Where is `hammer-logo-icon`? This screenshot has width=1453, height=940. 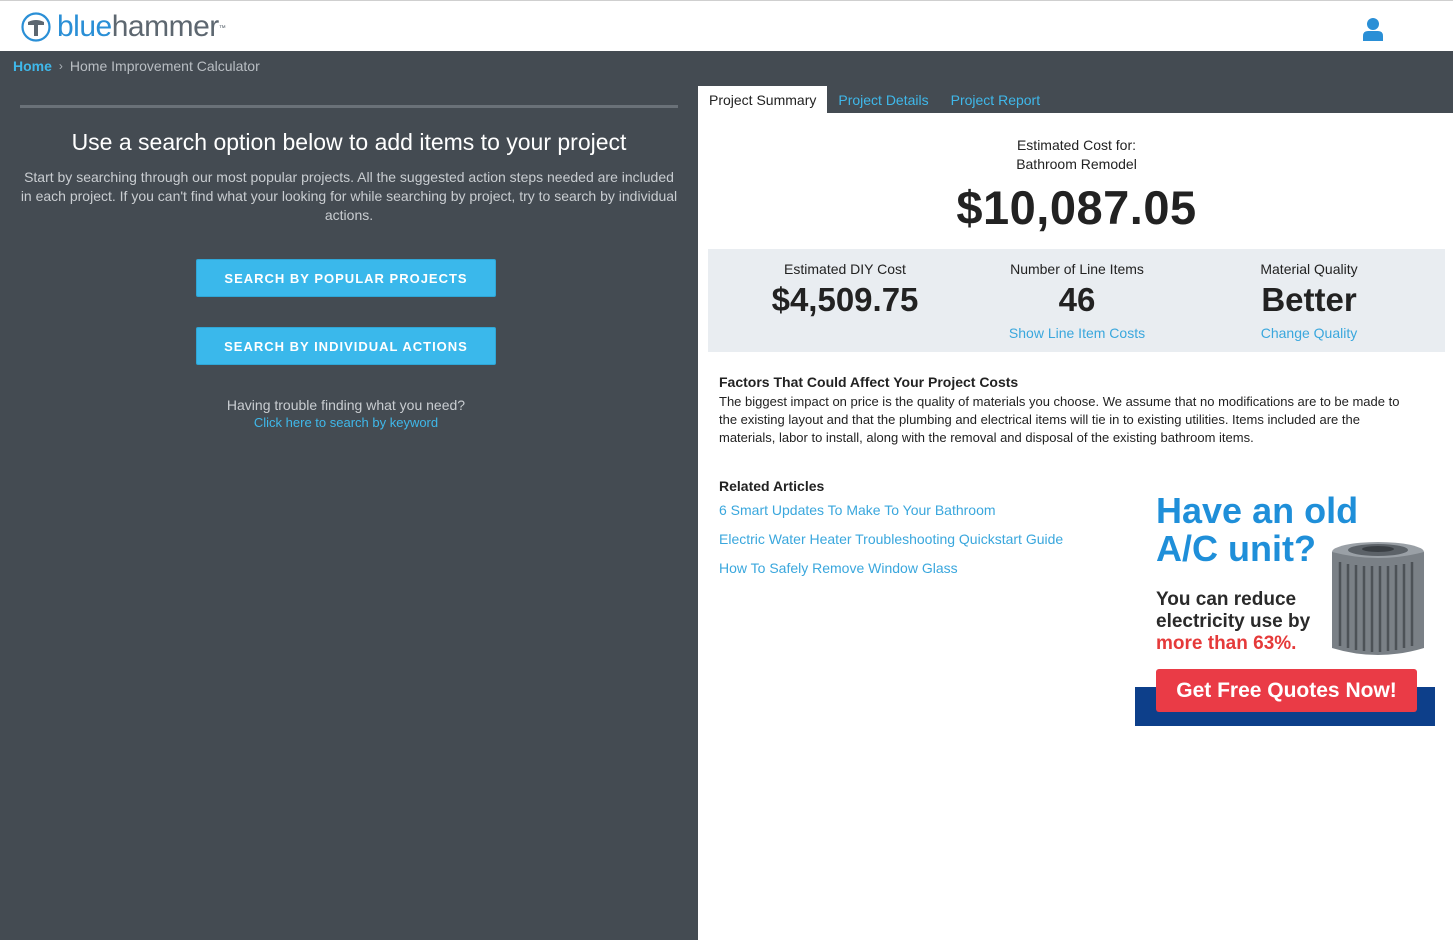
hammer-logo-icon is located at coordinates (36, 27).